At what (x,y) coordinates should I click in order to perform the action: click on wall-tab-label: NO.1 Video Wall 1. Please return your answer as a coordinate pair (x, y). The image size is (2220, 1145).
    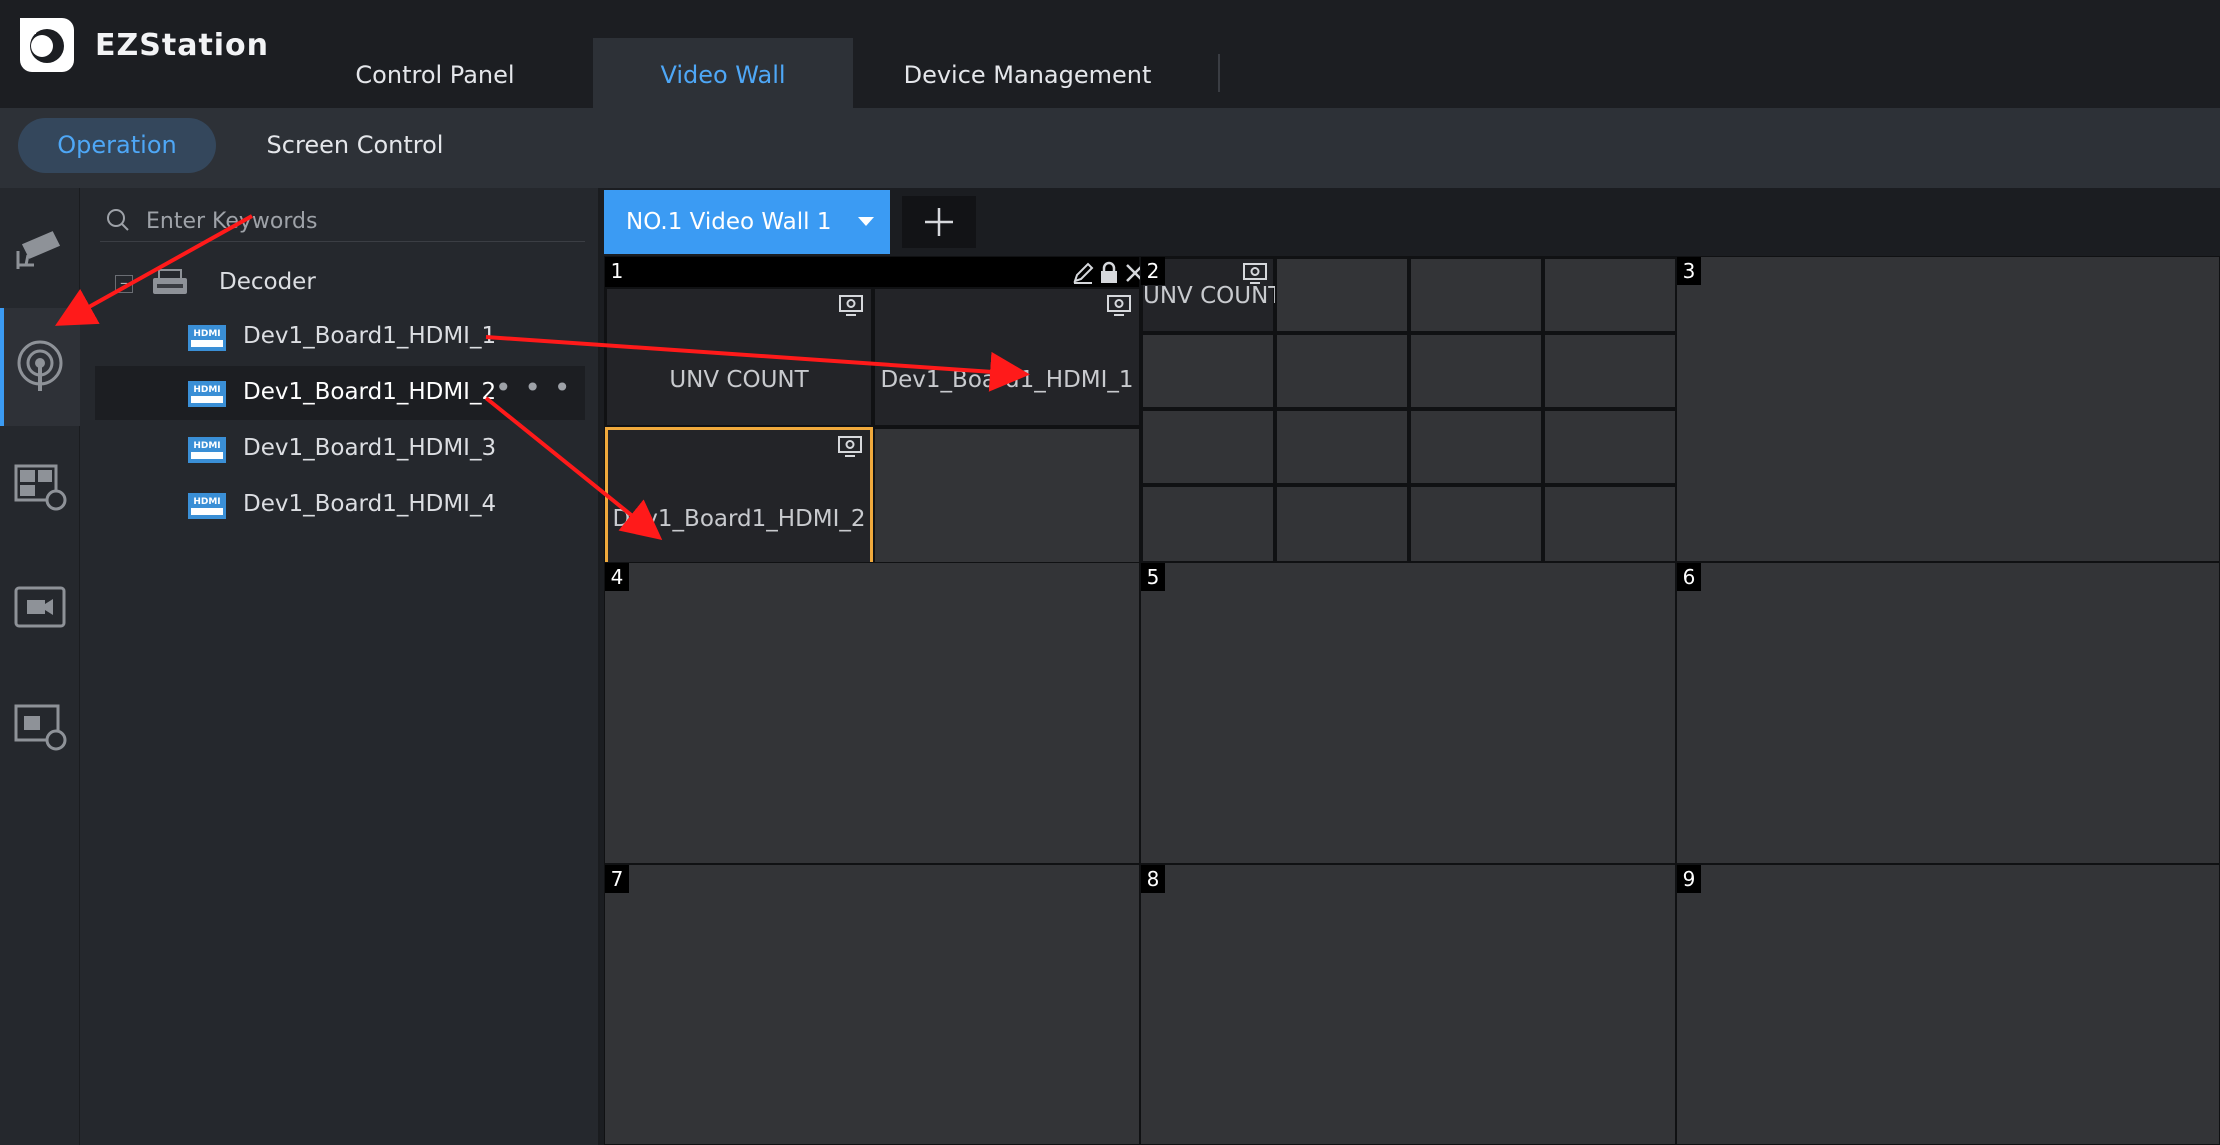
    Looking at the image, I should click on (729, 222).